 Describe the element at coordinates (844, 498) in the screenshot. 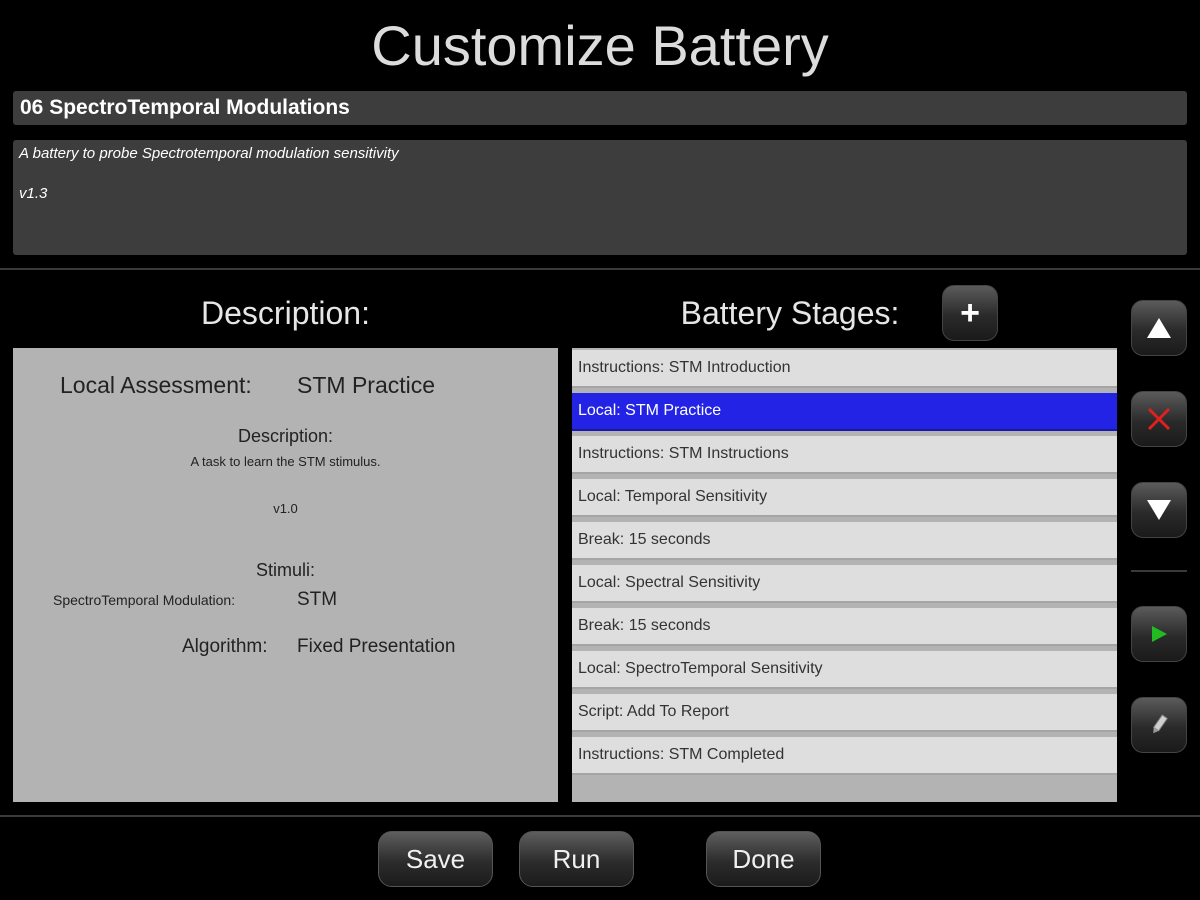

I see `list-item: Local: Temporal Sensitivity` at that location.